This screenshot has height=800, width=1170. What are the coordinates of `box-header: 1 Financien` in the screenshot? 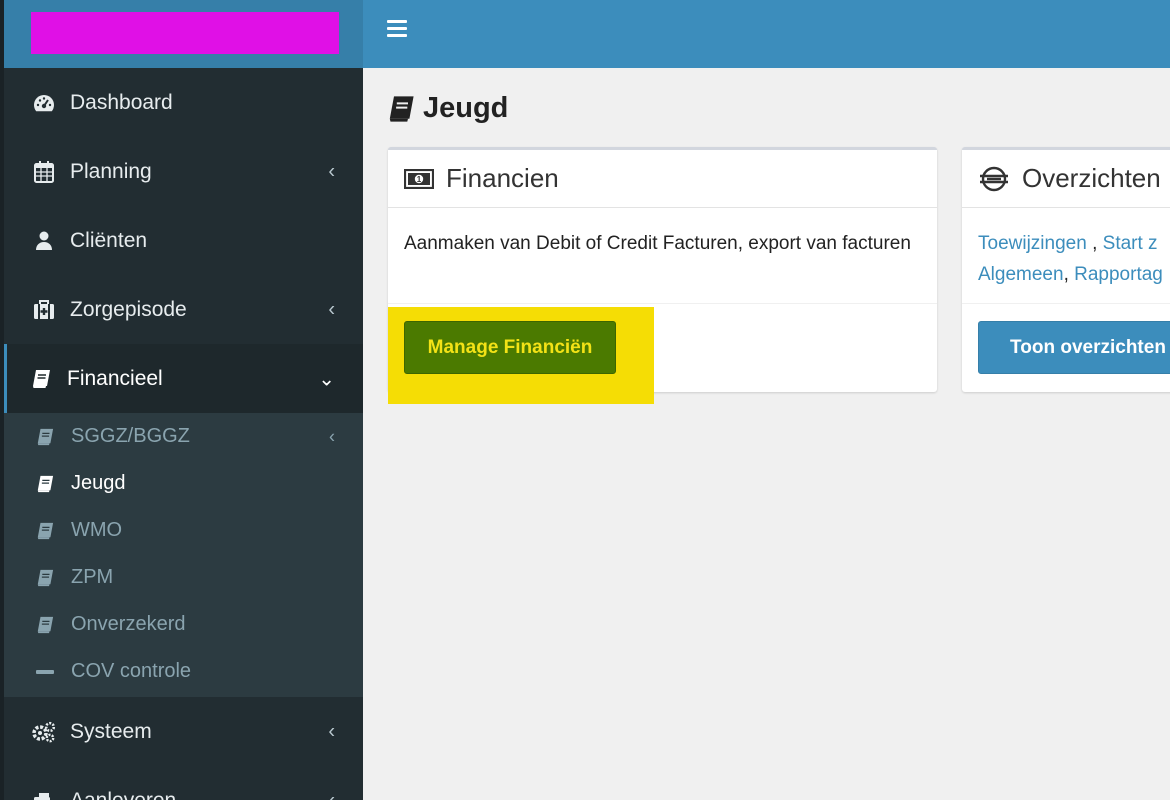 It's located at (662, 179).